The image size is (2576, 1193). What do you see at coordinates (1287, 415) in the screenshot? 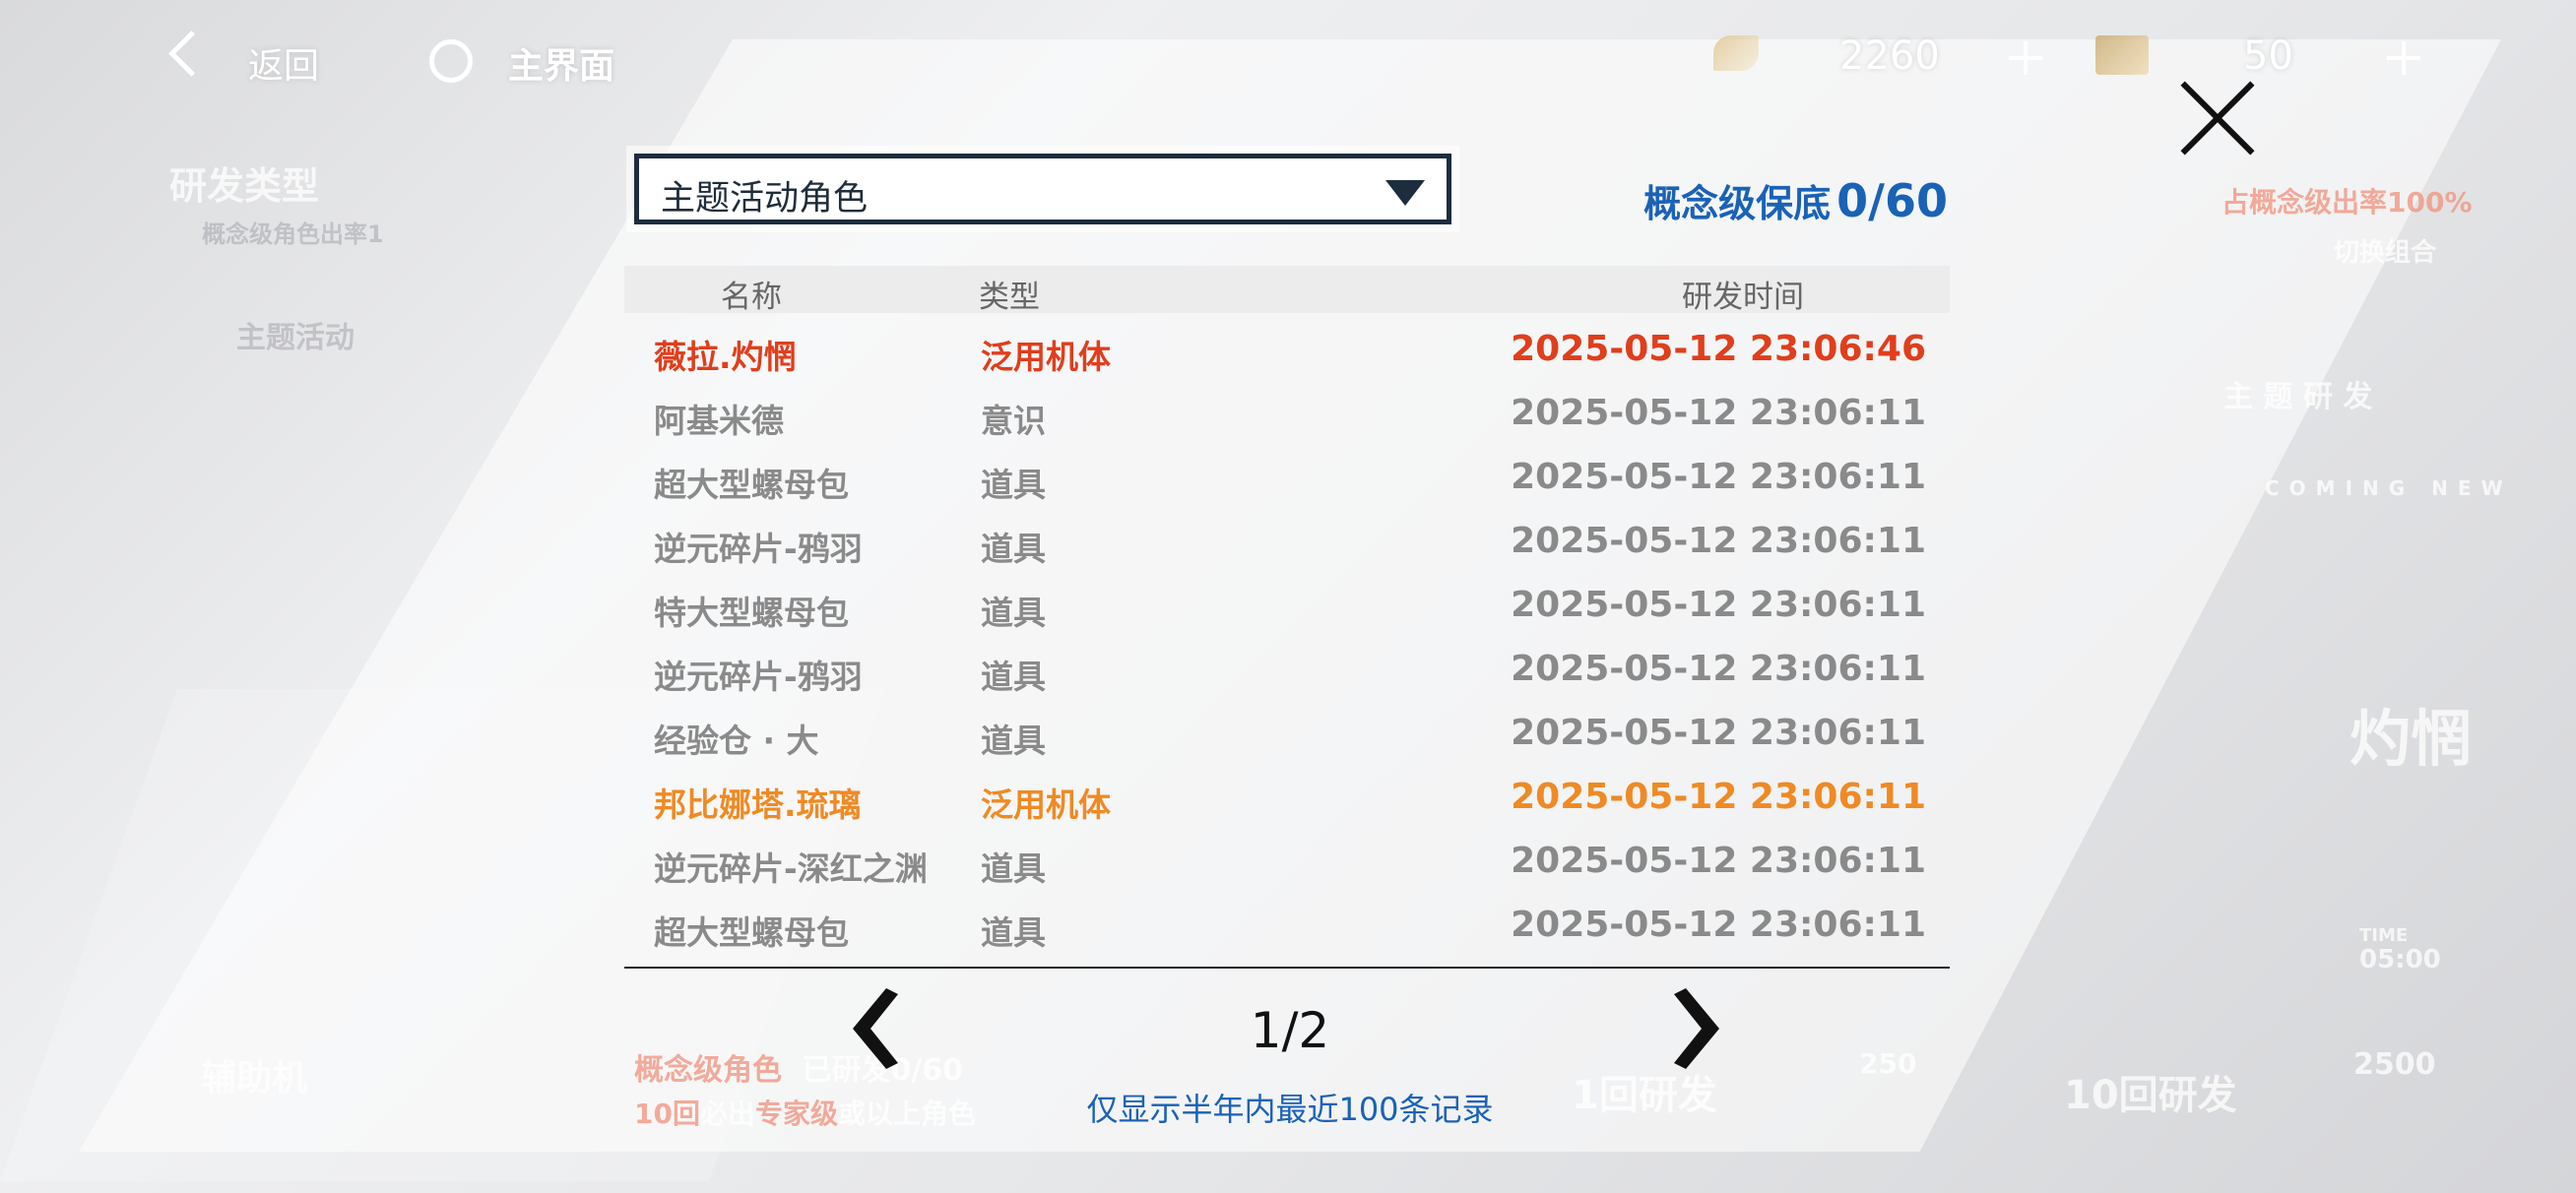
I see `table-row: 阿基米德 意识 2025-05-12 23:06:11` at bounding box center [1287, 415].